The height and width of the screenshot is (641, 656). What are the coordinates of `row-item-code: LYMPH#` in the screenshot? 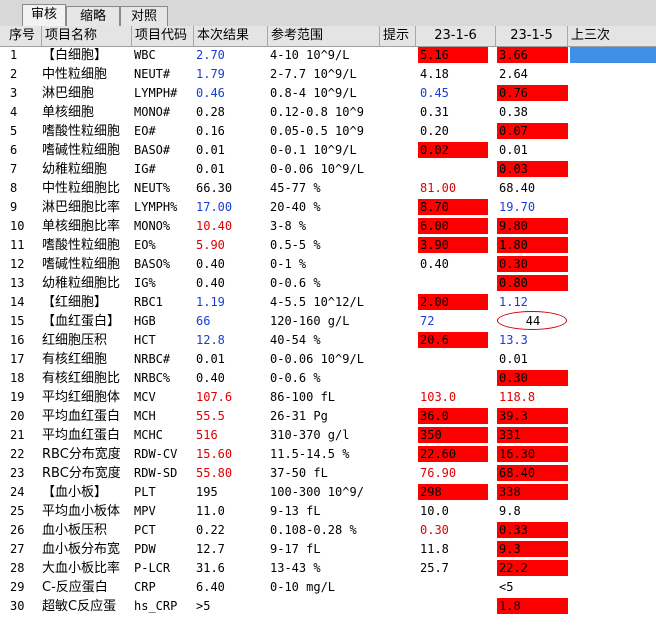 It's located at (156, 93).